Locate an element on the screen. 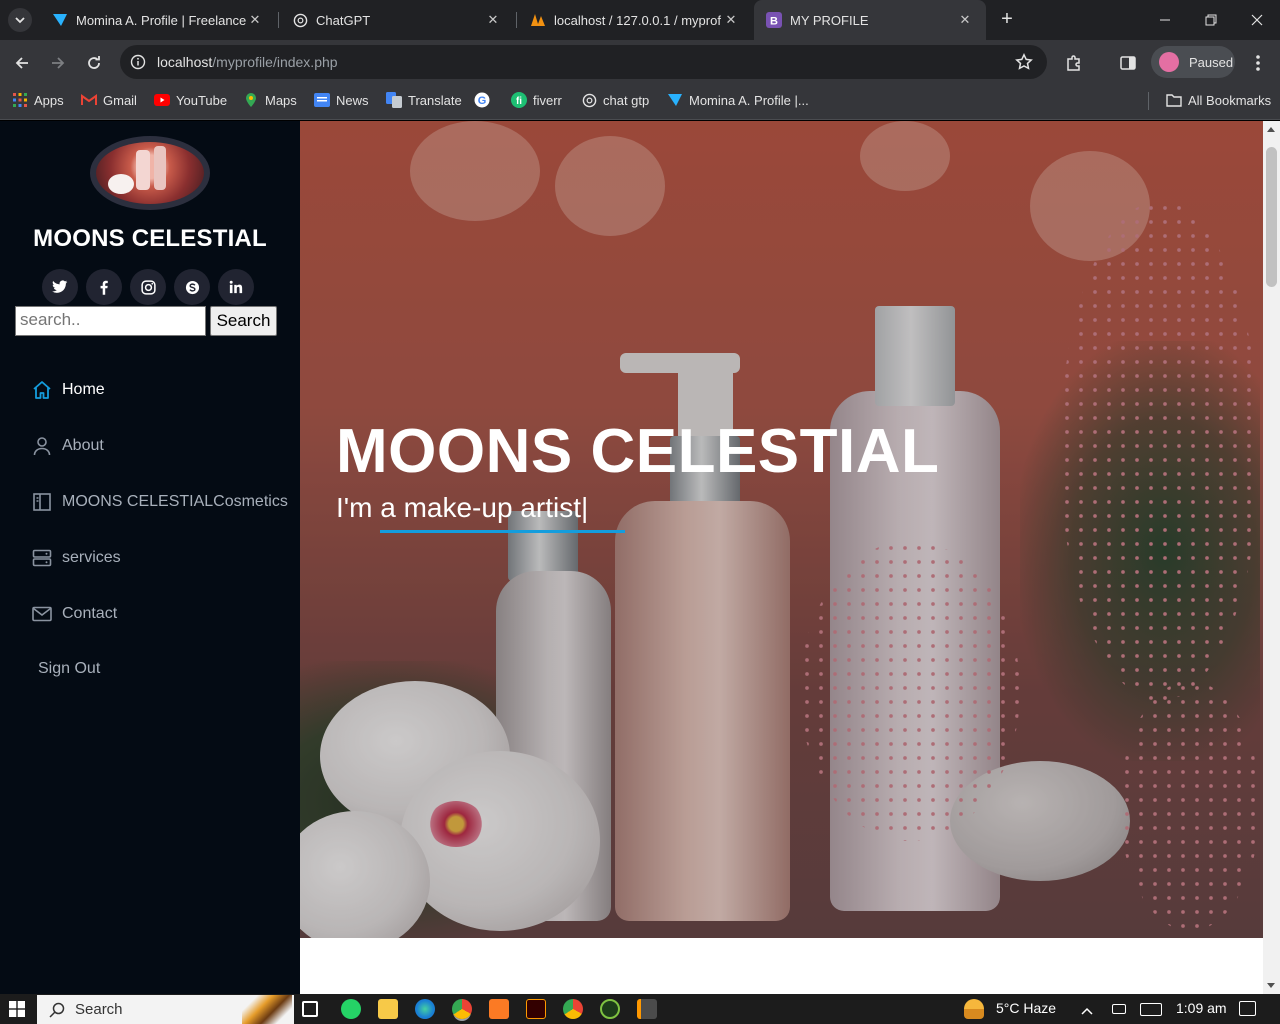 The image size is (1280, 1024). nav-label: services is located at coordinates (91, 557).